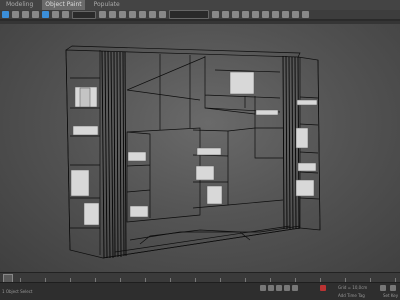  What do you see at coordinates (285, 14) in the screenshot?
I see `rendered-frame-icon` at bounding box center [285, 14].